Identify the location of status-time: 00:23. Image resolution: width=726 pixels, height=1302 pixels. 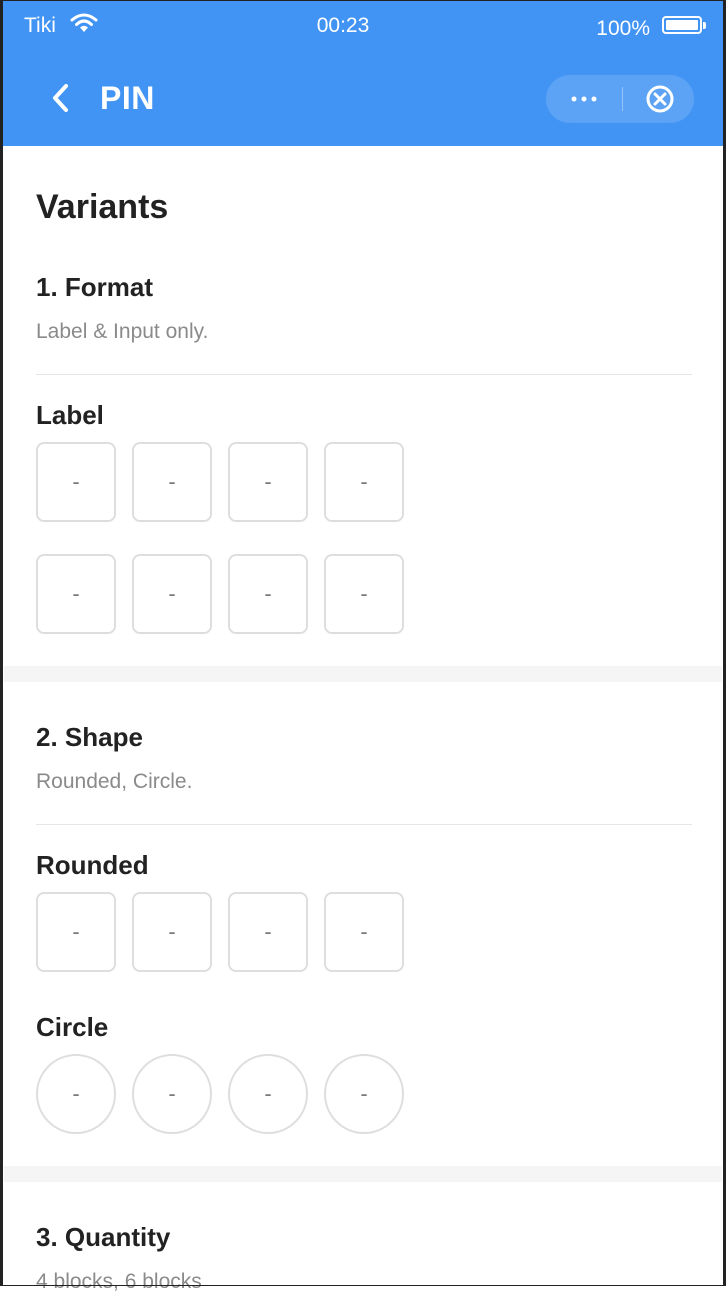
(343, 25).